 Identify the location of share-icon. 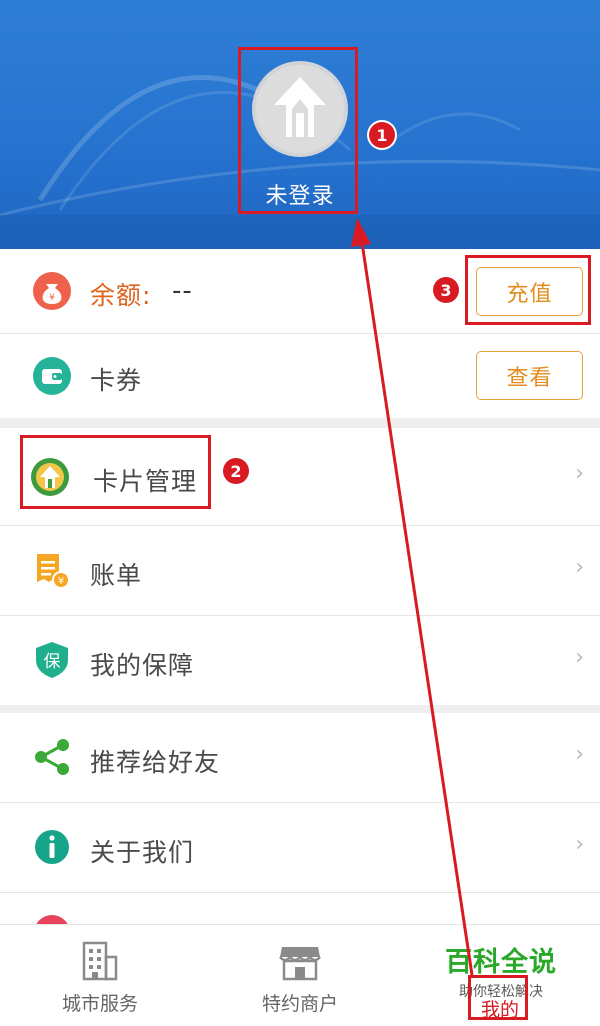
(52, 757).